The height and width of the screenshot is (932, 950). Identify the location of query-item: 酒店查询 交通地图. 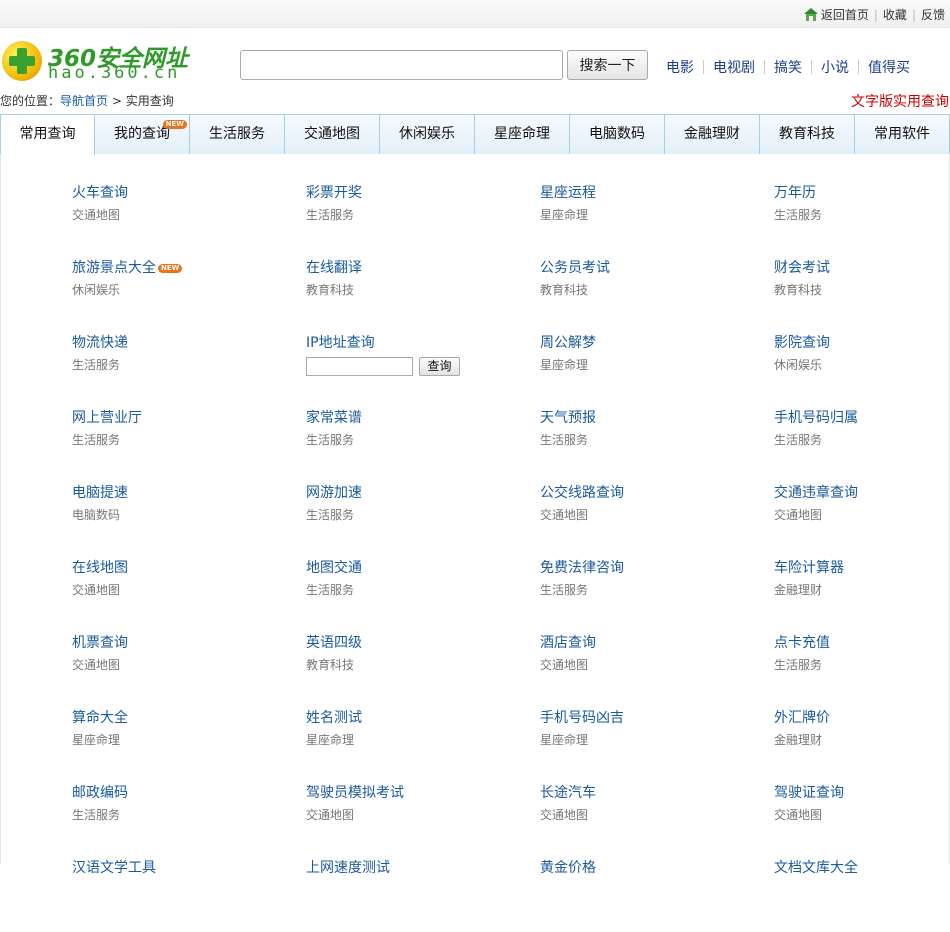
(657, 669).